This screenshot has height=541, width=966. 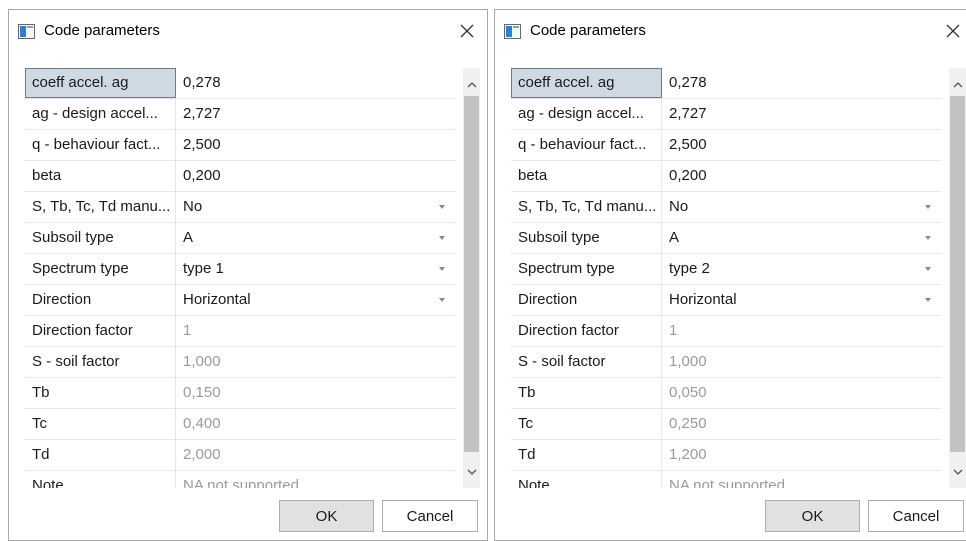 What do you see at coordinates (240, 424) in the screenshot?
I see `table-row: Tc 0,400` at bounding box center [240, 424].